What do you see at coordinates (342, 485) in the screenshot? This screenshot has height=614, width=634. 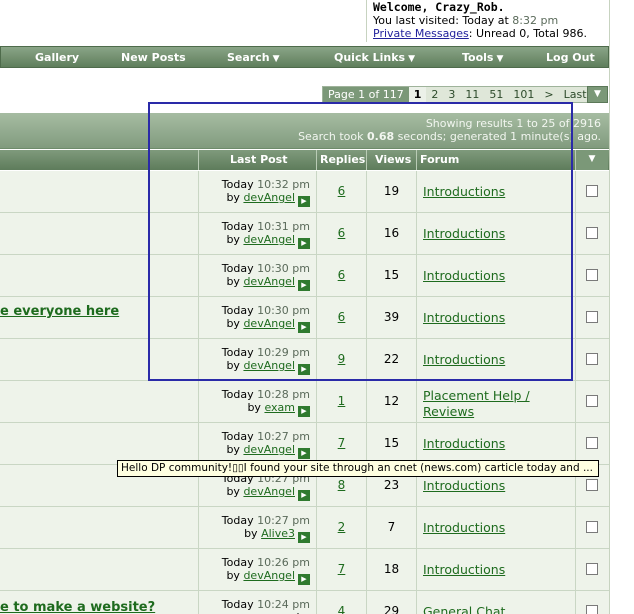 I see `replies-link: 8` at bounding box center [342, 485].